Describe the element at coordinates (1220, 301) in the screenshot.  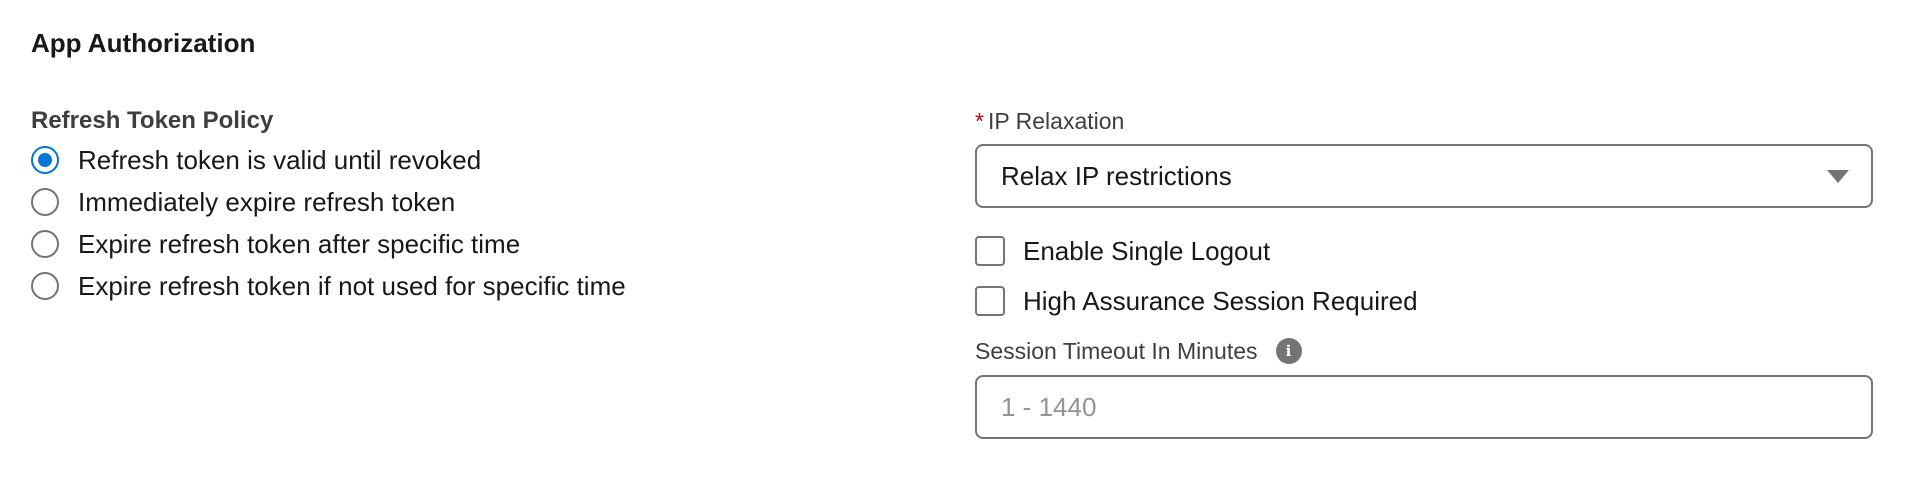
I see `high-assurance-label: High Assurance Session Required` at that location.